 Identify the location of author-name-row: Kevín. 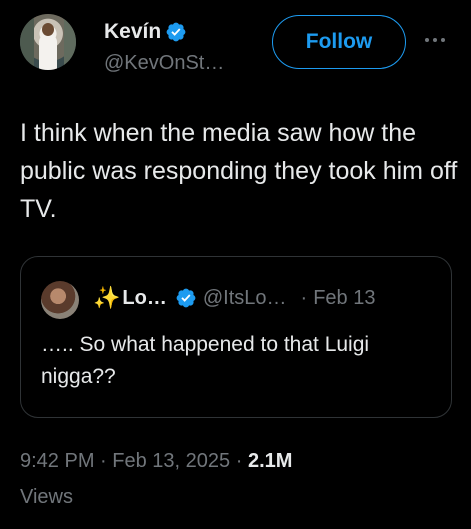
(145, 32).